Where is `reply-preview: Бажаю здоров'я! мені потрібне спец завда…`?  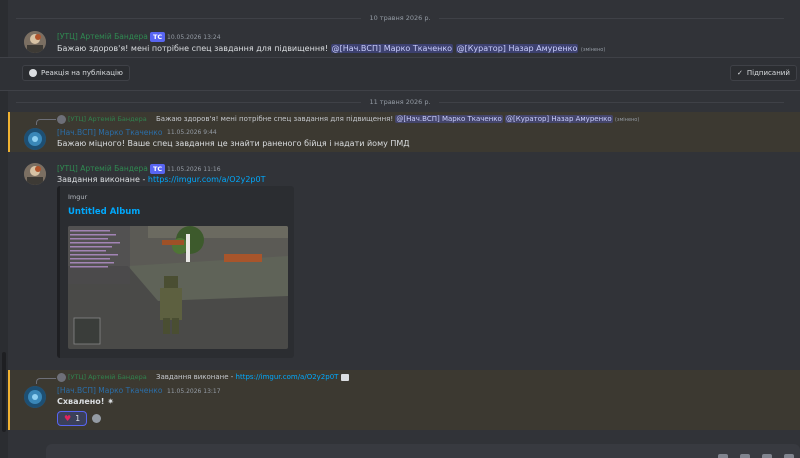
reply-preview: Бажаю здоров'я! мені потрібне спец завда… is located at coordinates (397, 119).